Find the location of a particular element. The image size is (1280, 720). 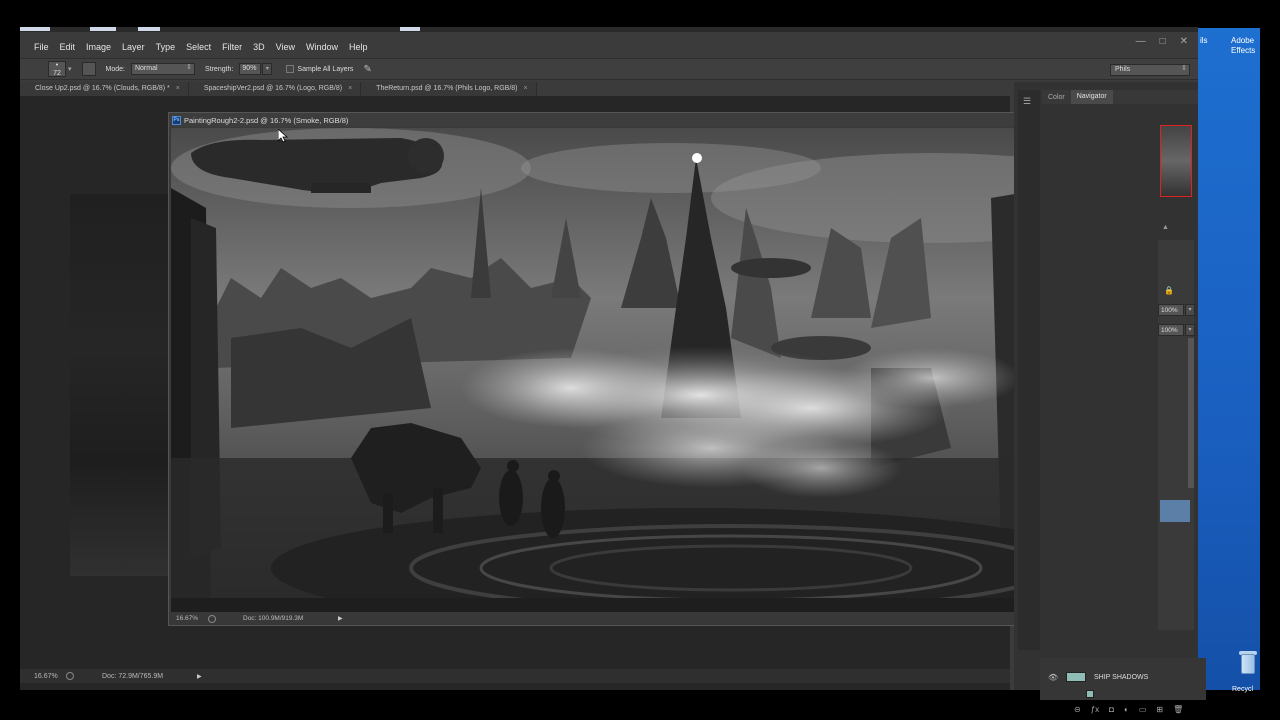

tab-color: Color is located at coordinates (1056, 97).